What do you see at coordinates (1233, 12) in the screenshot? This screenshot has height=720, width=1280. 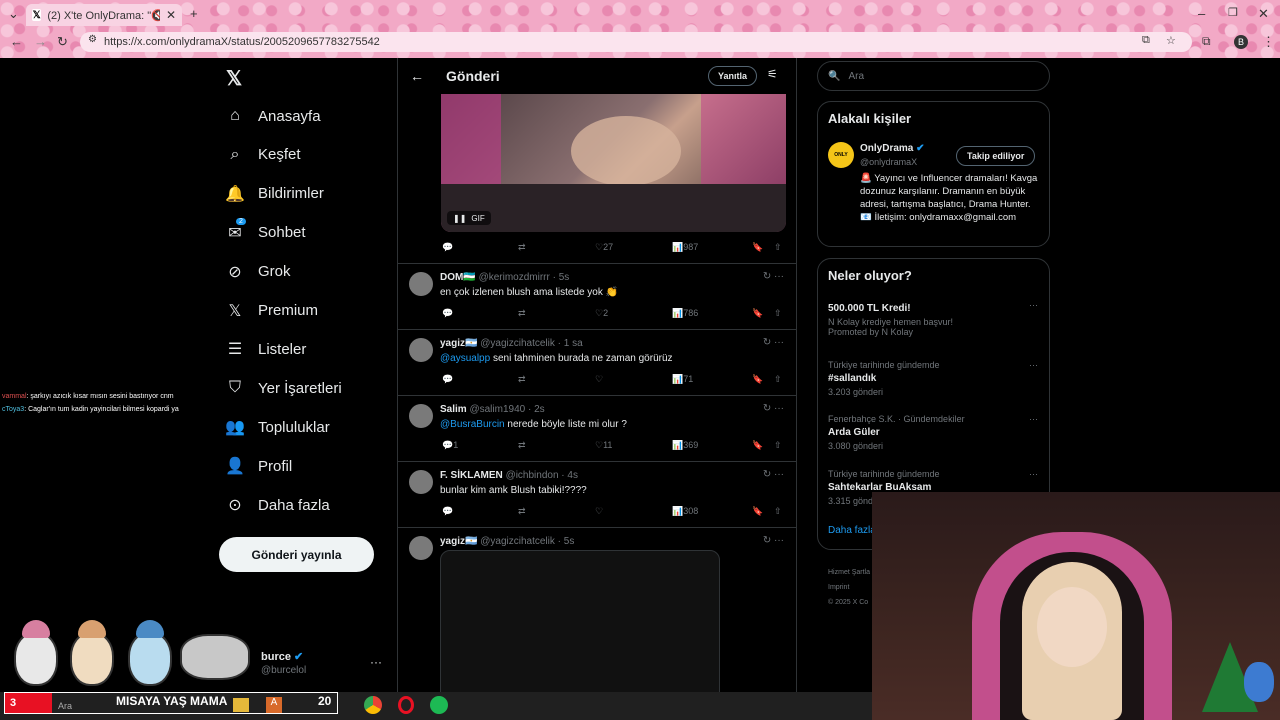 I see `maximize-icon: ❐` at bounding box center [1233, 12].